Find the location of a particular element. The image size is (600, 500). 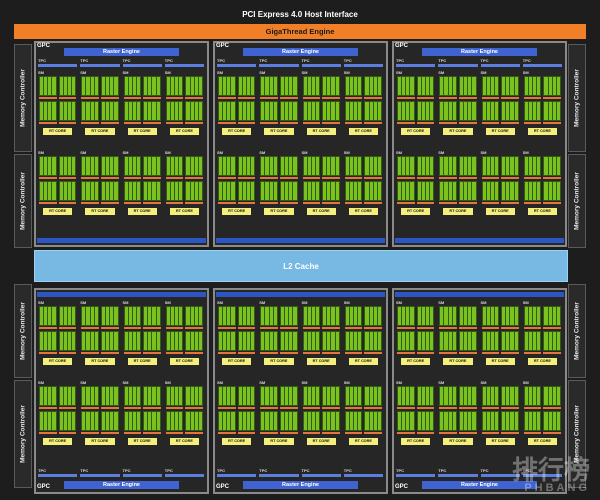

pci-express-host-interface: PCI Express 4.0 Host Interface is located at coordinates (300, 14).